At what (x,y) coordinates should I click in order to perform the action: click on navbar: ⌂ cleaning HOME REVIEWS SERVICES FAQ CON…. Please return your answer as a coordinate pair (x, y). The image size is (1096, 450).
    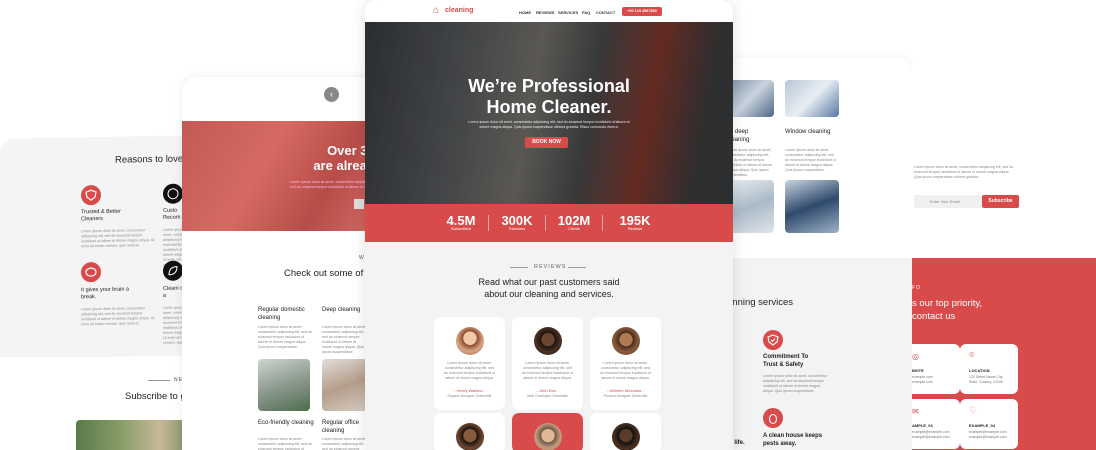
    Looking at the image, I should click on (549, 11).